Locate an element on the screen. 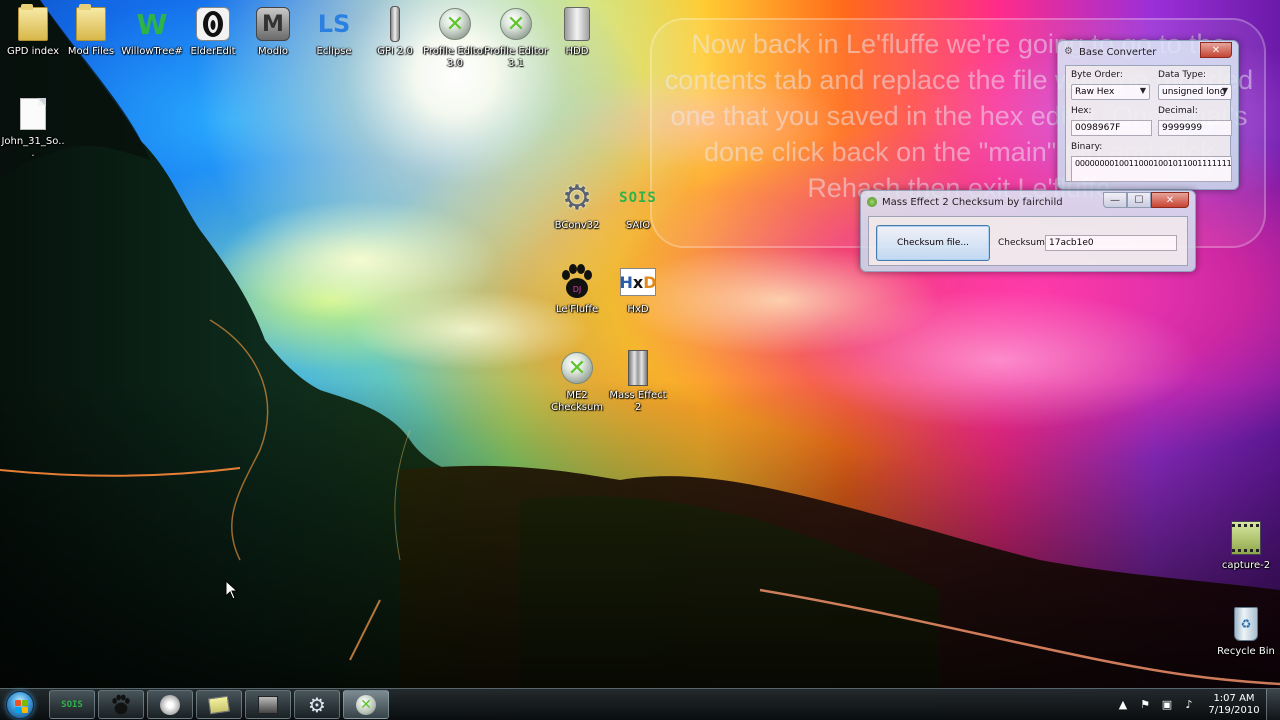 Image resolution: width=1280 pixels, height=720 pixels. desktop-icon-label: Mod Files is located at coordinates (91, 51).